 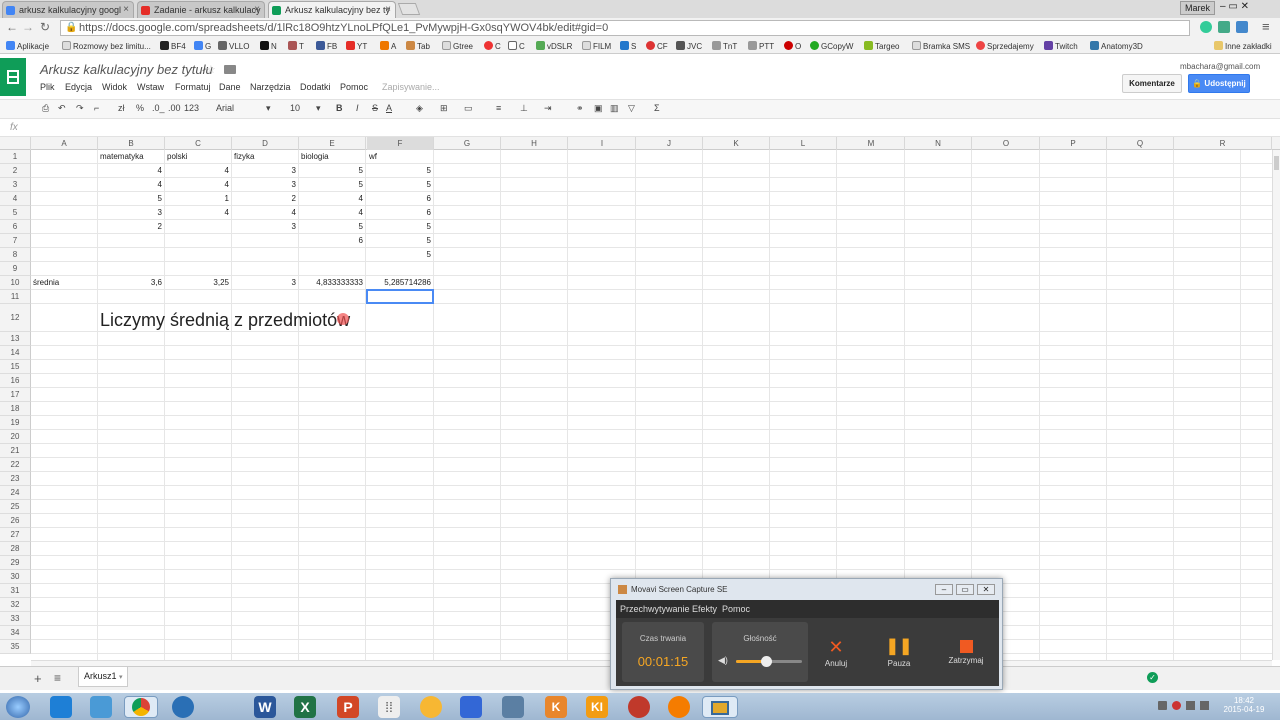 What do you see at coordinates (265, 283) in the screenshot?
I see `cell-d10: 3` at bounding box center [265, 283].